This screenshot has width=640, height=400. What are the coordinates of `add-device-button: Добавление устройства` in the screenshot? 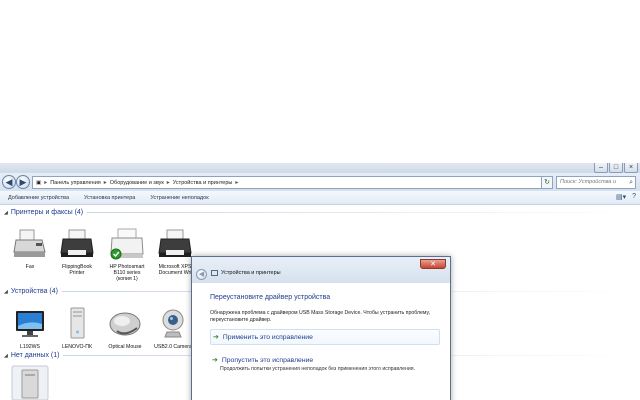 It's located at (38, 198).